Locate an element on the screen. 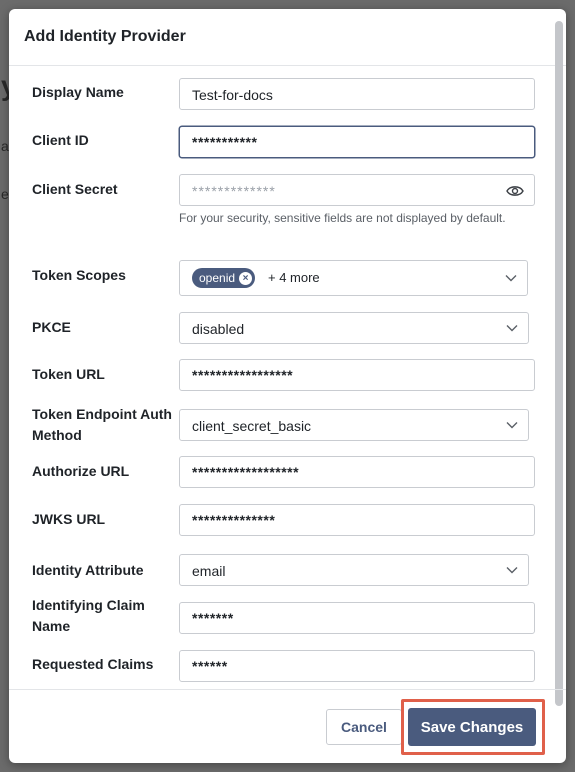 The width and height of the screenshot is (575, 772). token-endpoint-auth-select: client_secret_basic is located at coordinates (354, 425).